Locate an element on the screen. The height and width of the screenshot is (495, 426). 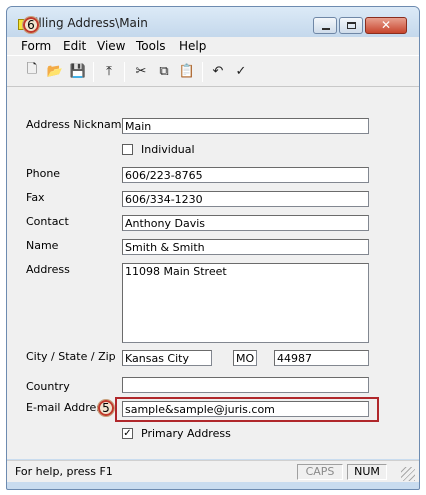
contact-label: Contact is located at coordinates (47, 221).